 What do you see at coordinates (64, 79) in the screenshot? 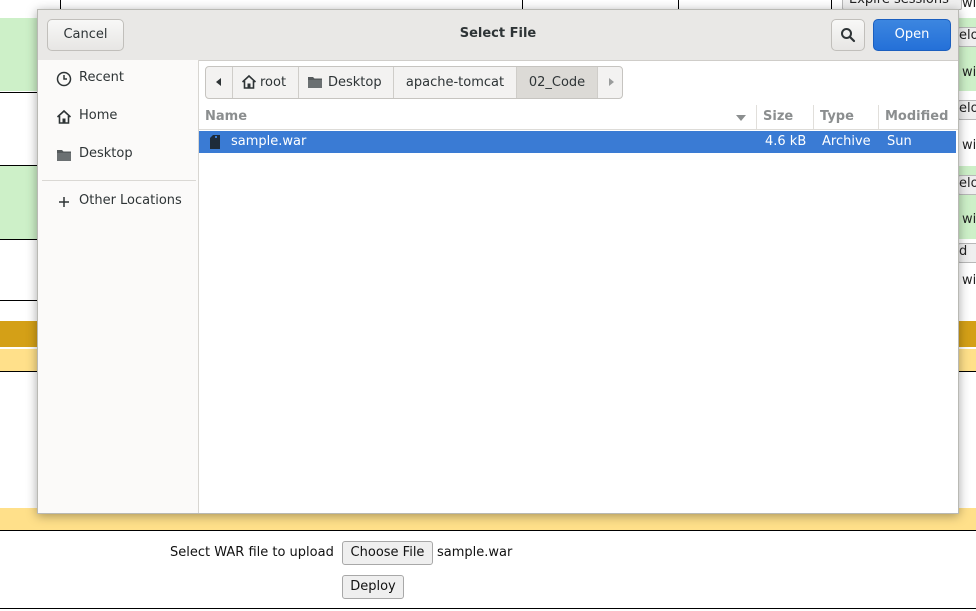
I see `clock-icon` at bounding box center [64, 79].